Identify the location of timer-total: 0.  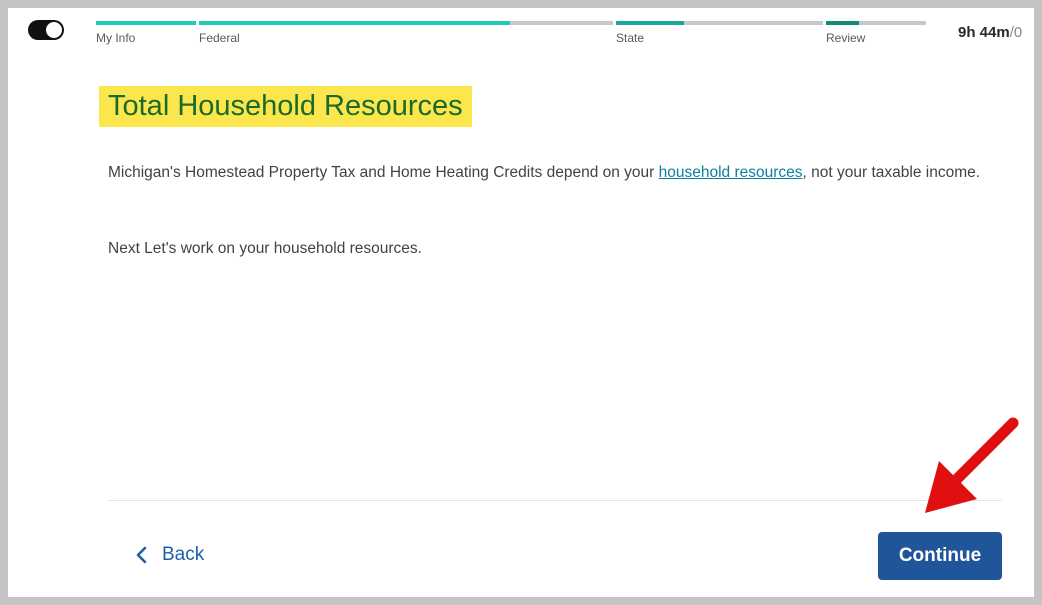
(1018, 32).